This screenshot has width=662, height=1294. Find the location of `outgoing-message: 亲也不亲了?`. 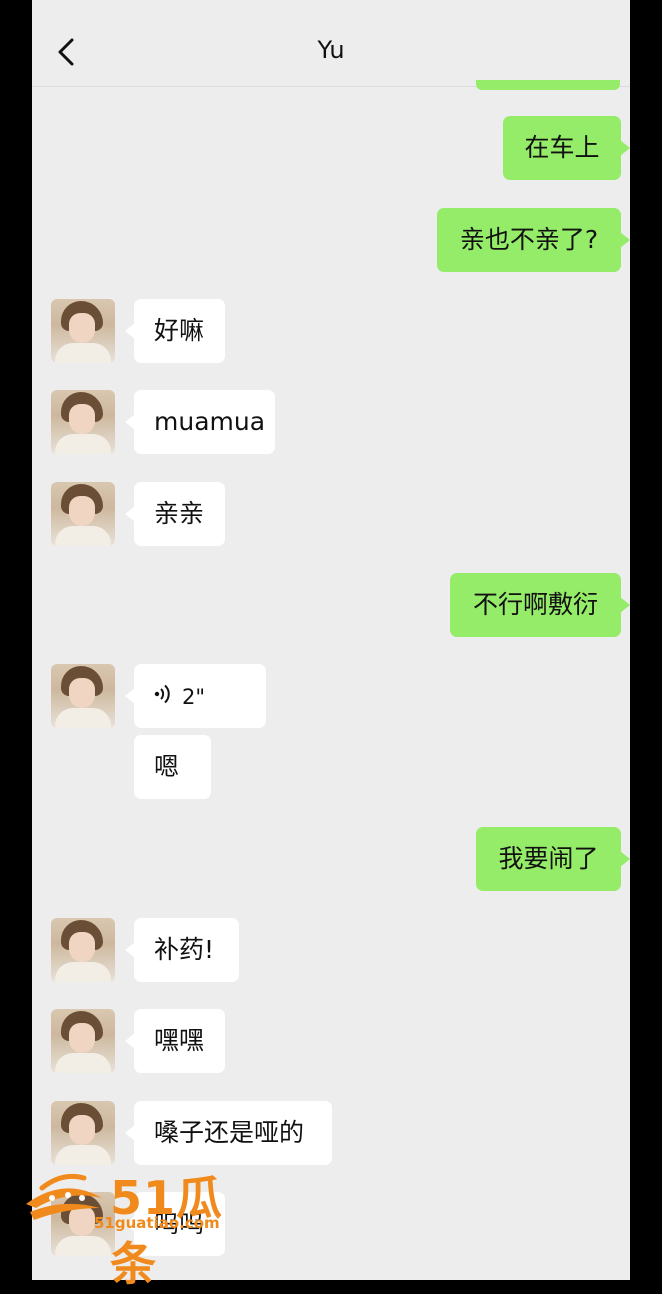

outgoing-message: 亲也不亲了? is located at coordinates (533, 240).